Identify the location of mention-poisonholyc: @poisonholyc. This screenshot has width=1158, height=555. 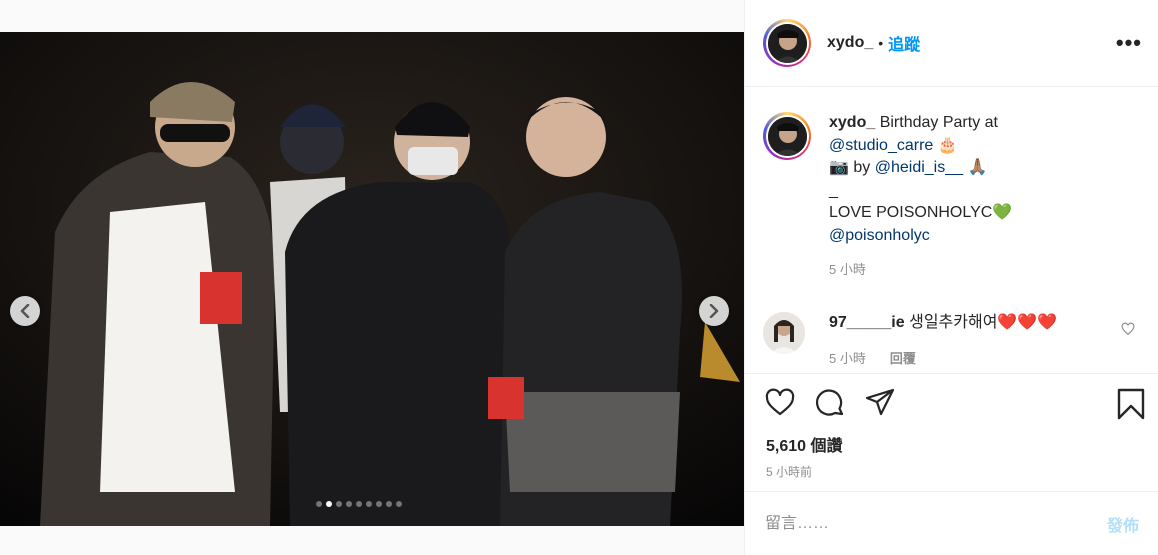
(879, 235).